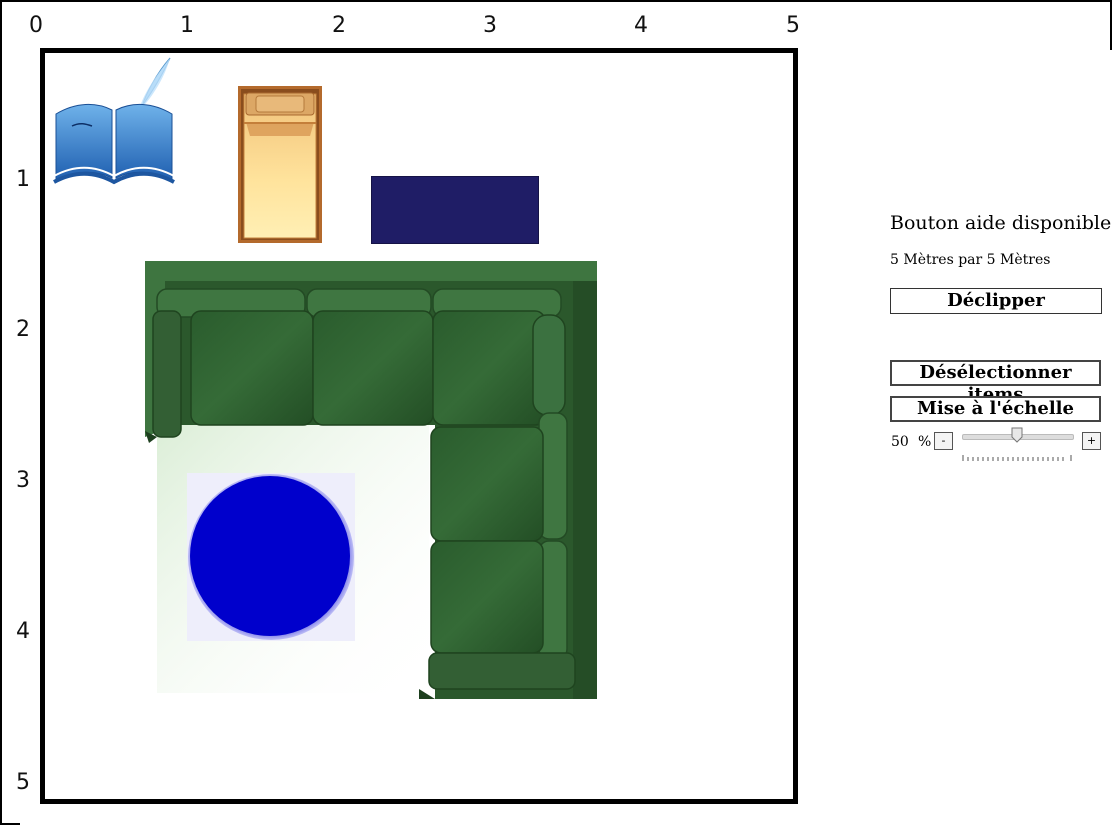 The height and width of the screenshot is (825, 1112). I want to click on declipper-button: Déclipper, so click(996, 301).